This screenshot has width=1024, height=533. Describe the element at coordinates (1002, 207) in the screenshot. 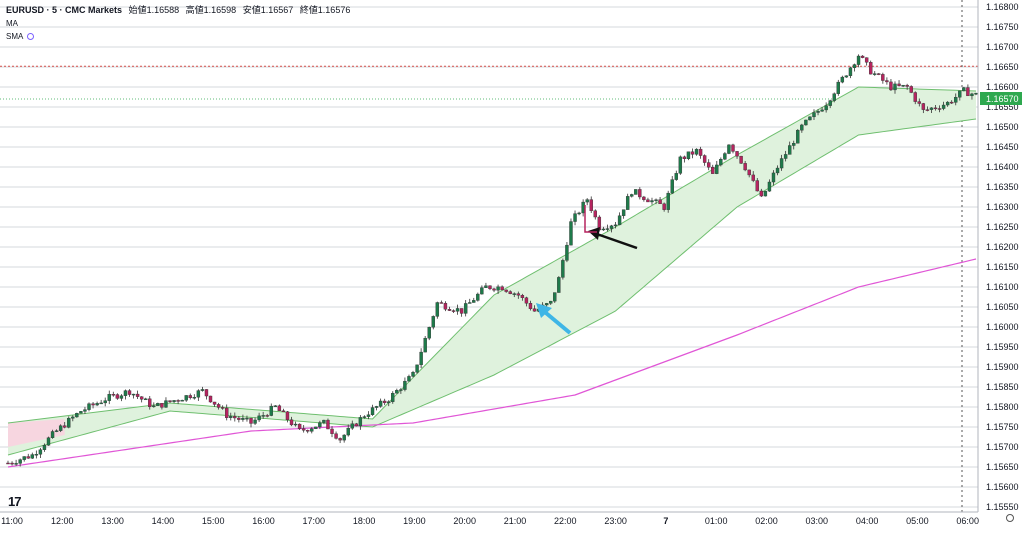

I see `y-tick-label: 1.16300` at that location.